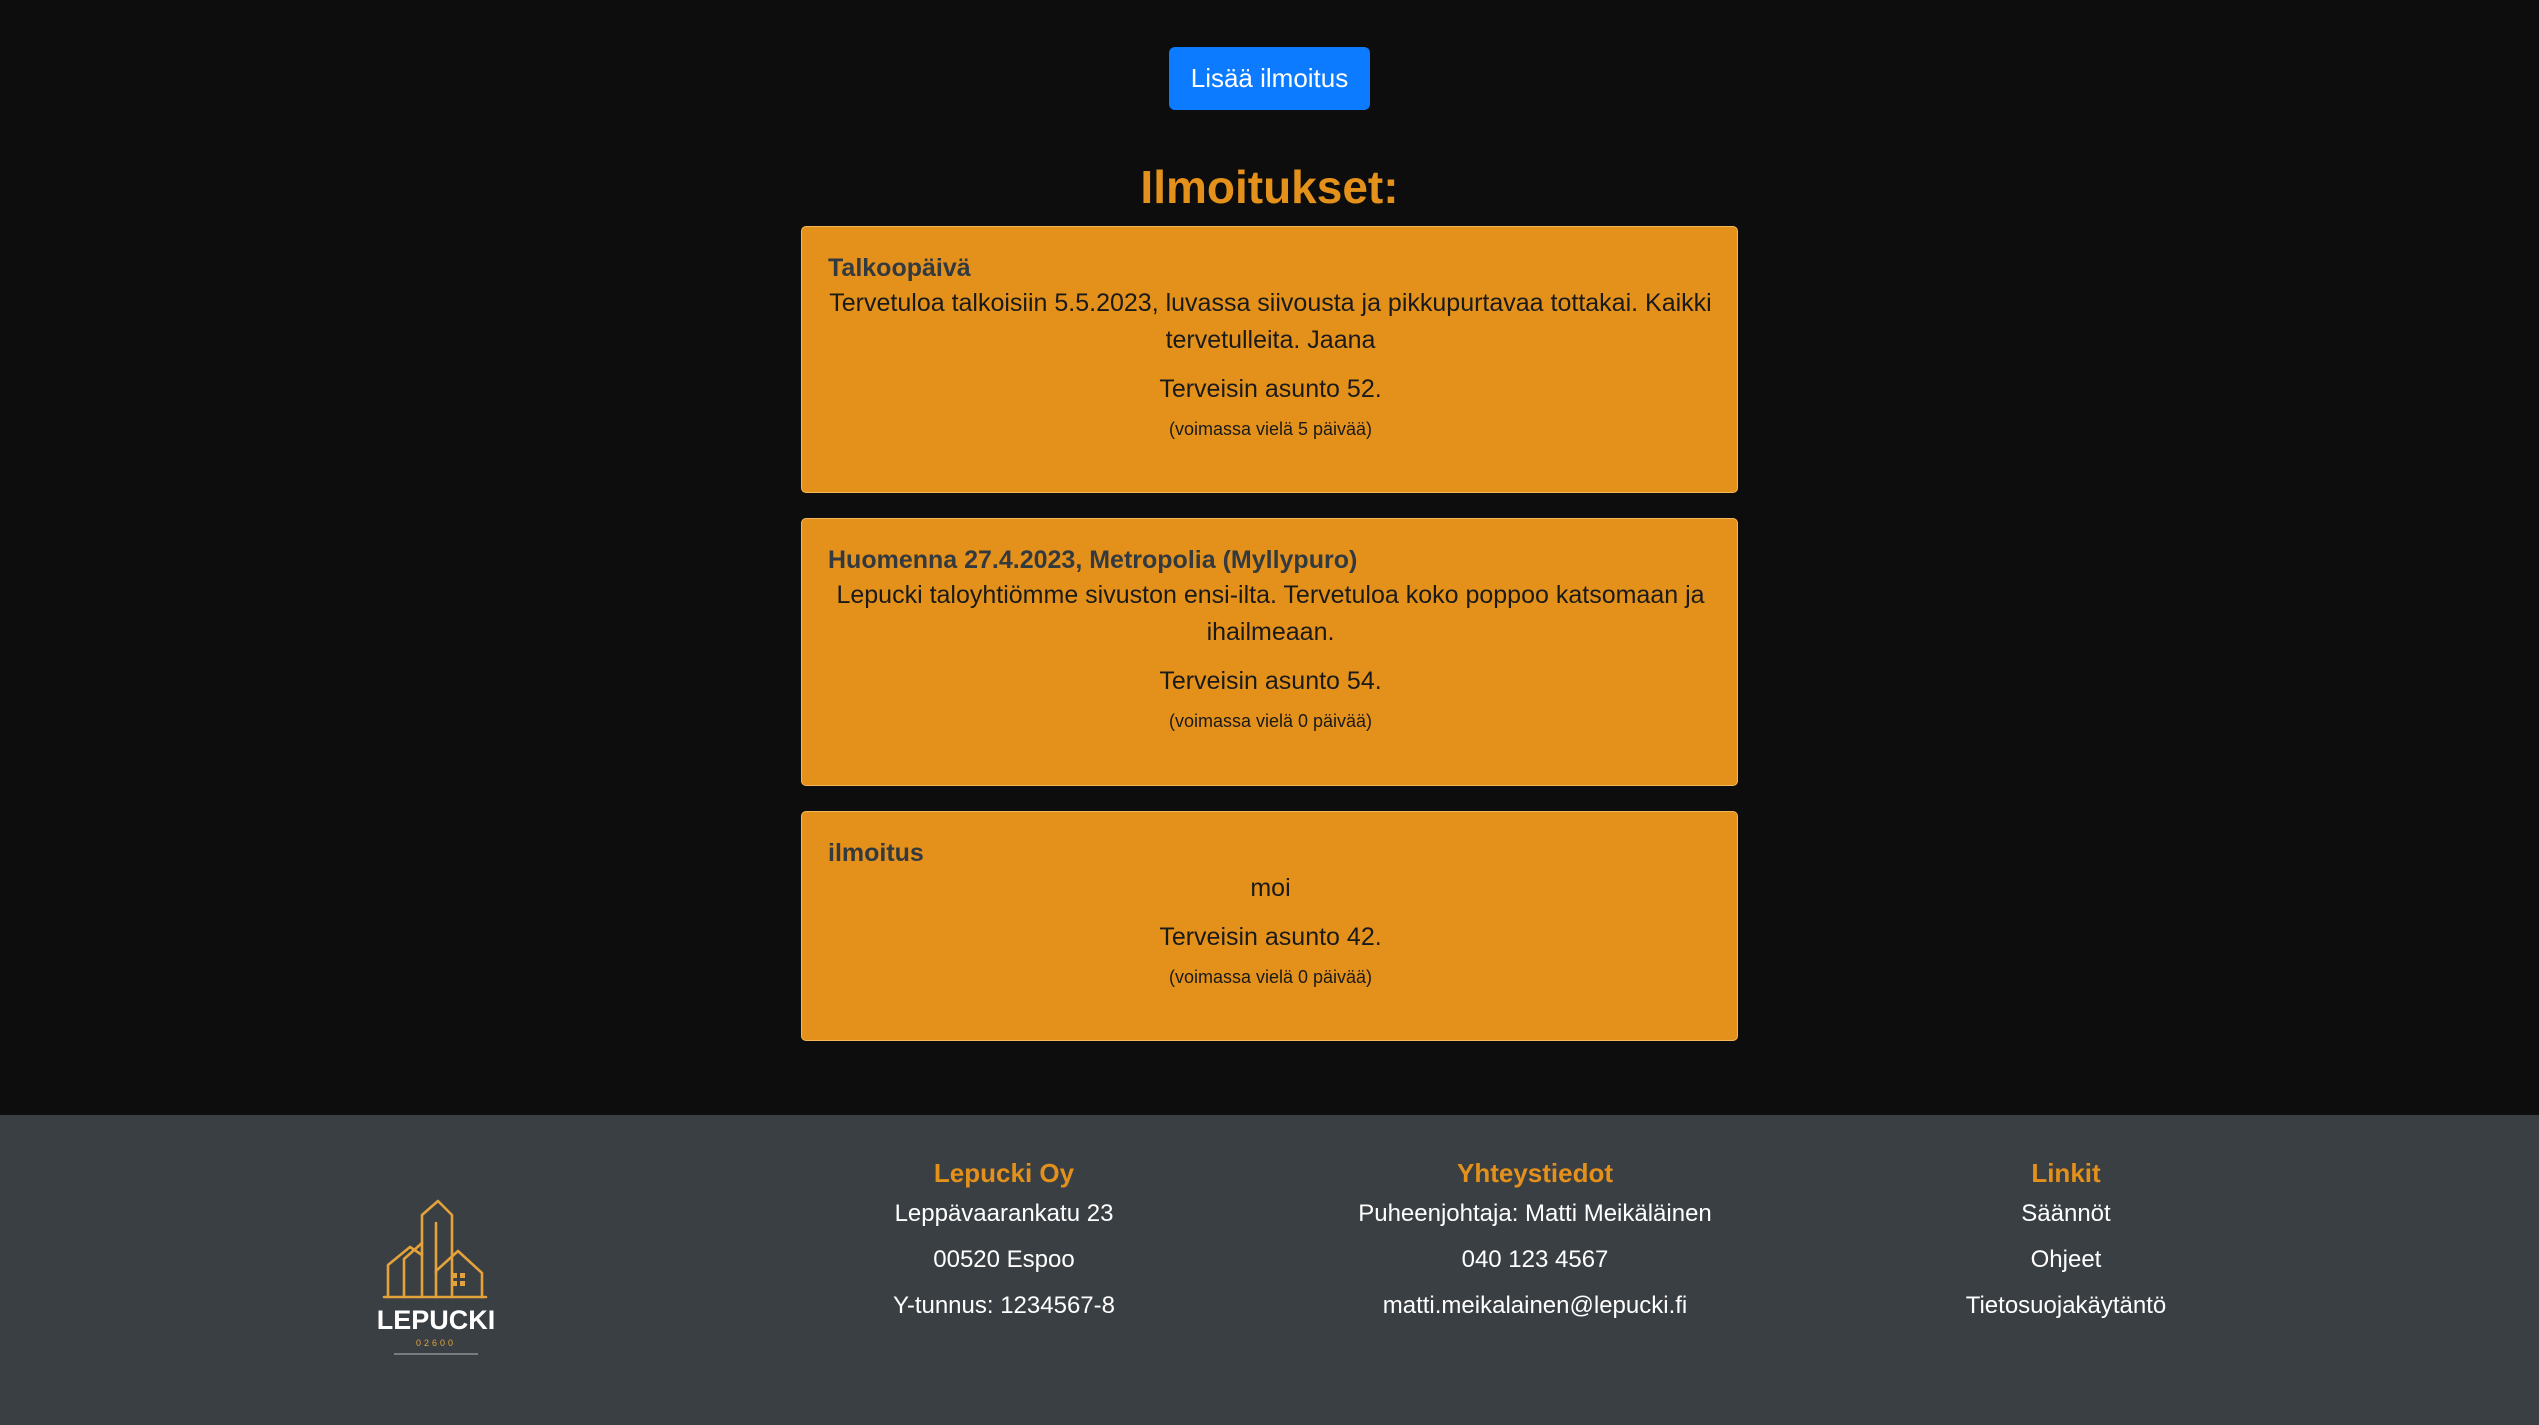 The height and width of the screenshot is (1425, 2539). I want to click on footer-address-city: 00520 Espoo, so click(1004, 1259).